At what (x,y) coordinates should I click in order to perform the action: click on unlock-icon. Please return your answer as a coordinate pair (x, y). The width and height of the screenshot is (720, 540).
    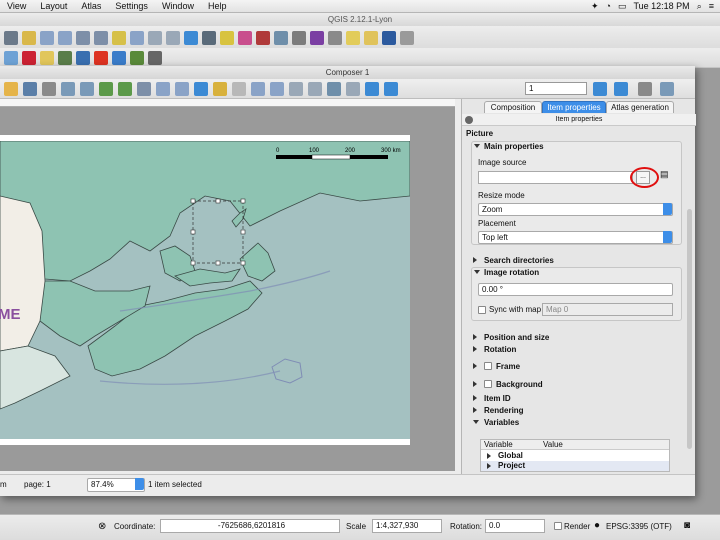
    Looking at the image, I should click on (239, 88).